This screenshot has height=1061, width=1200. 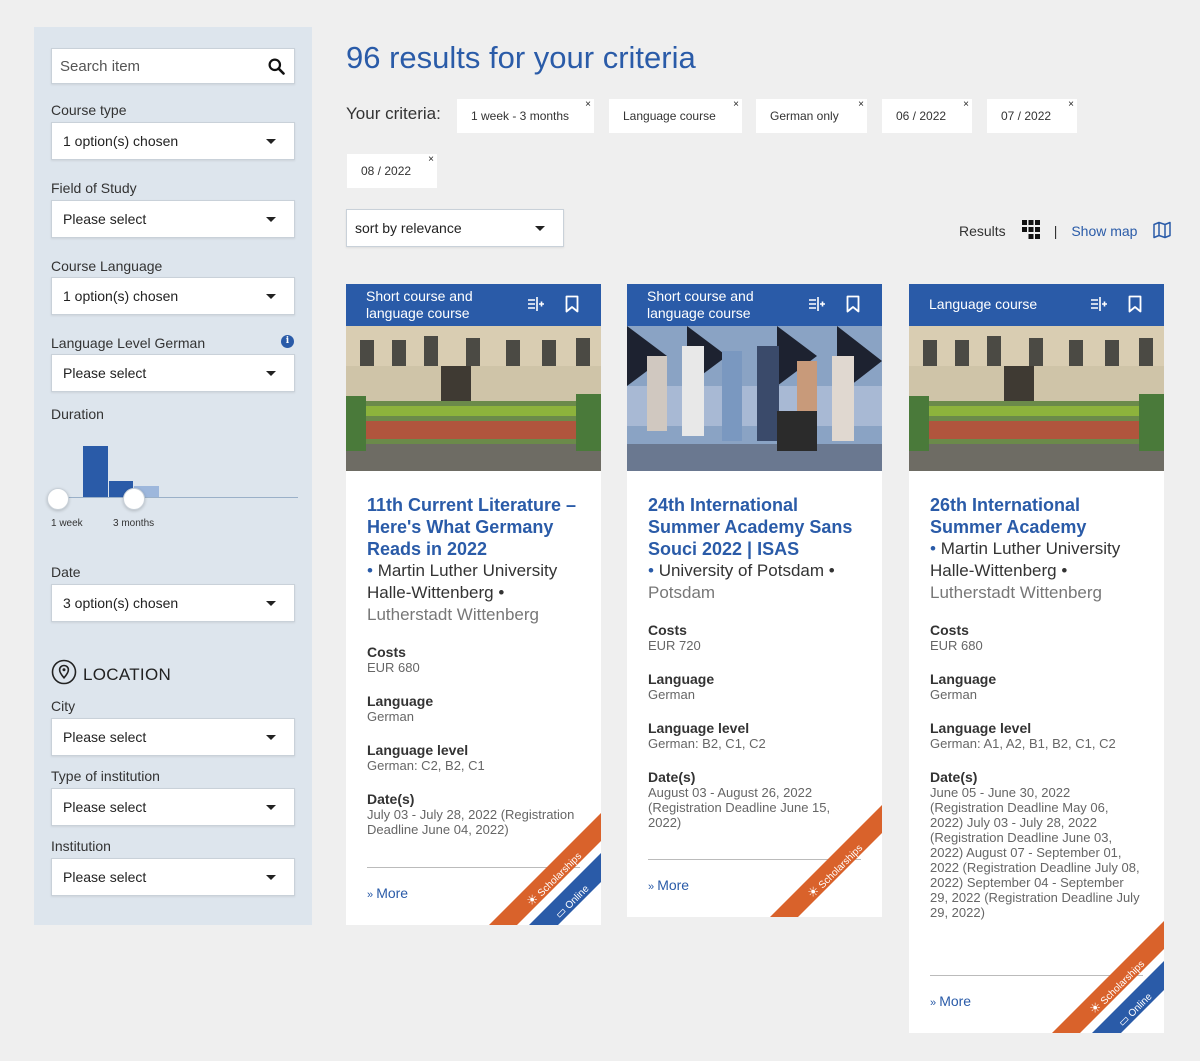 I want to click on criteria-chip: 08 / 2022 ×, so click(x=392, y=171).